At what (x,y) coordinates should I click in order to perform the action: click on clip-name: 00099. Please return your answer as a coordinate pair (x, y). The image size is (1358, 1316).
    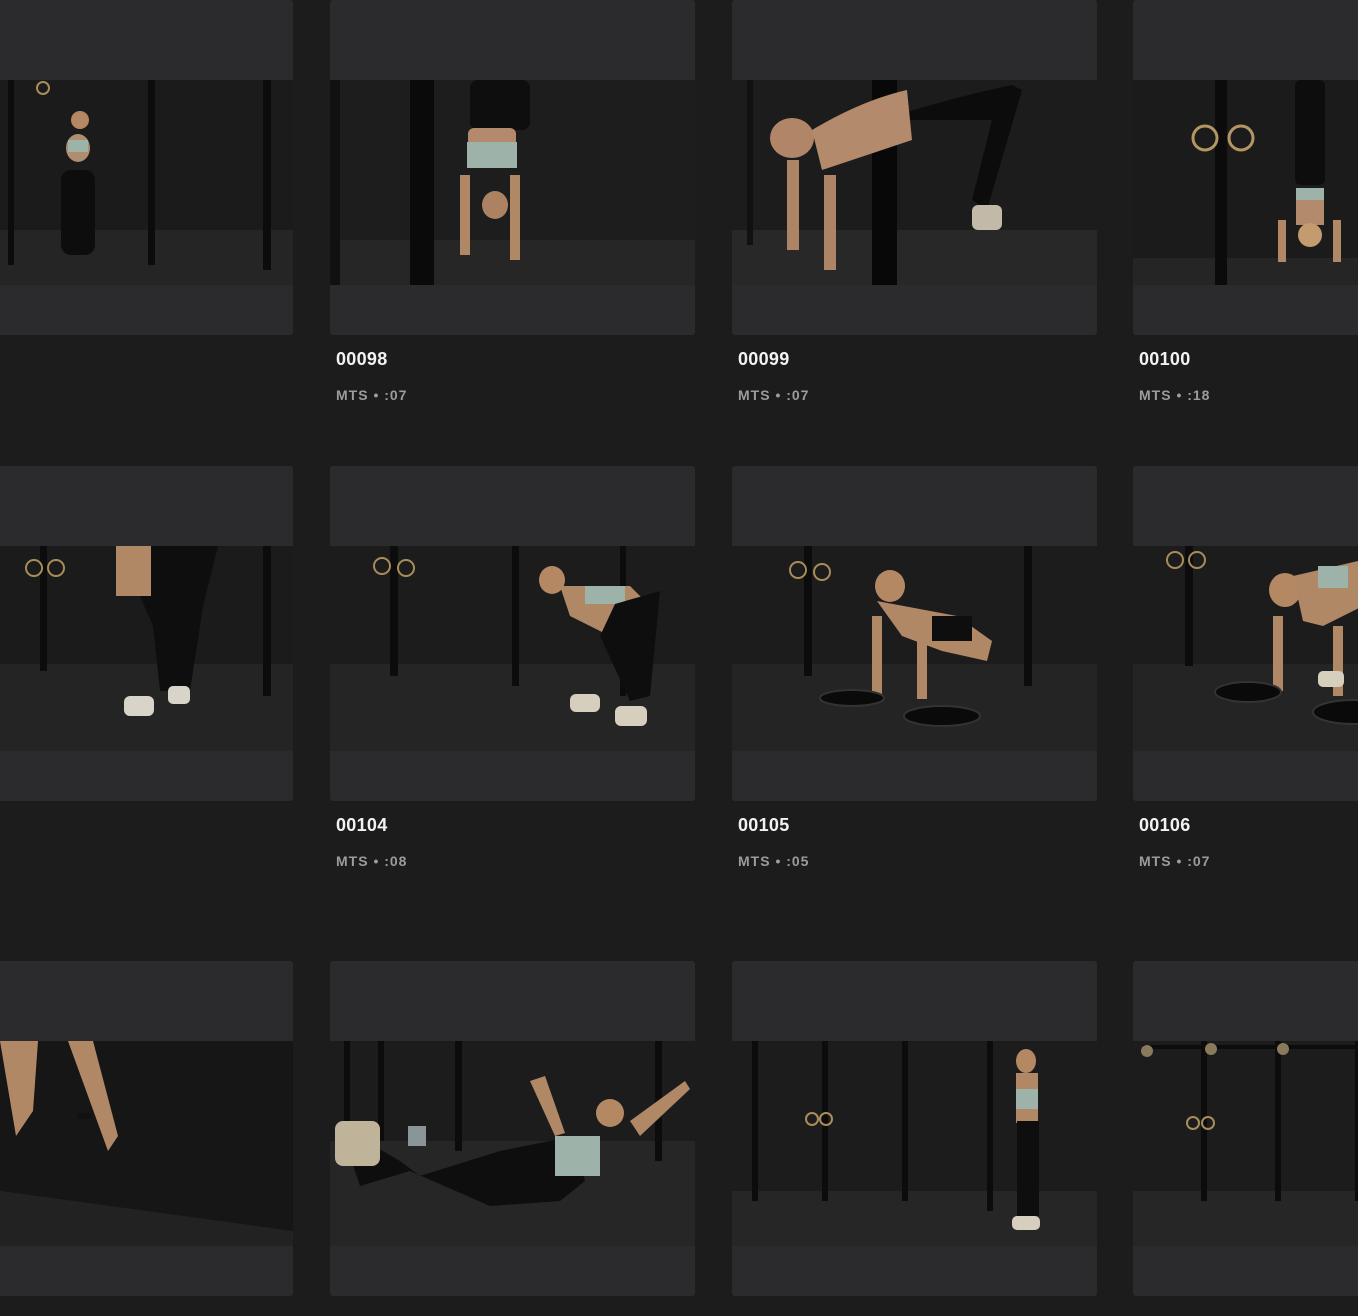
    Looking at the image, I should click on (764, 359).